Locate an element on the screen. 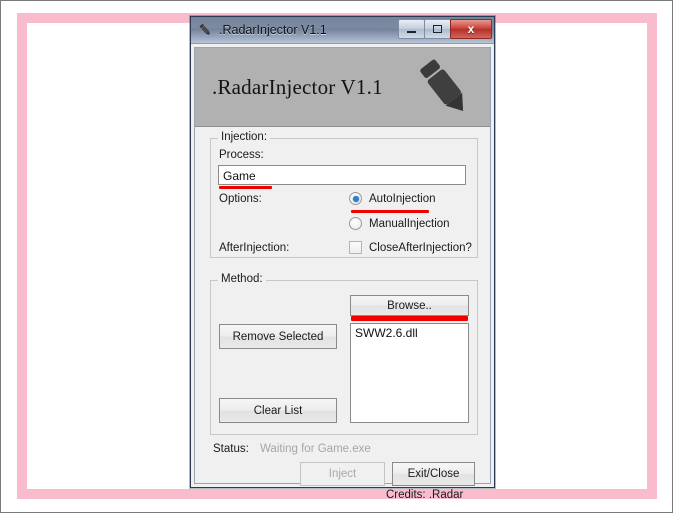  process-input is located at coordinates (342, 175).